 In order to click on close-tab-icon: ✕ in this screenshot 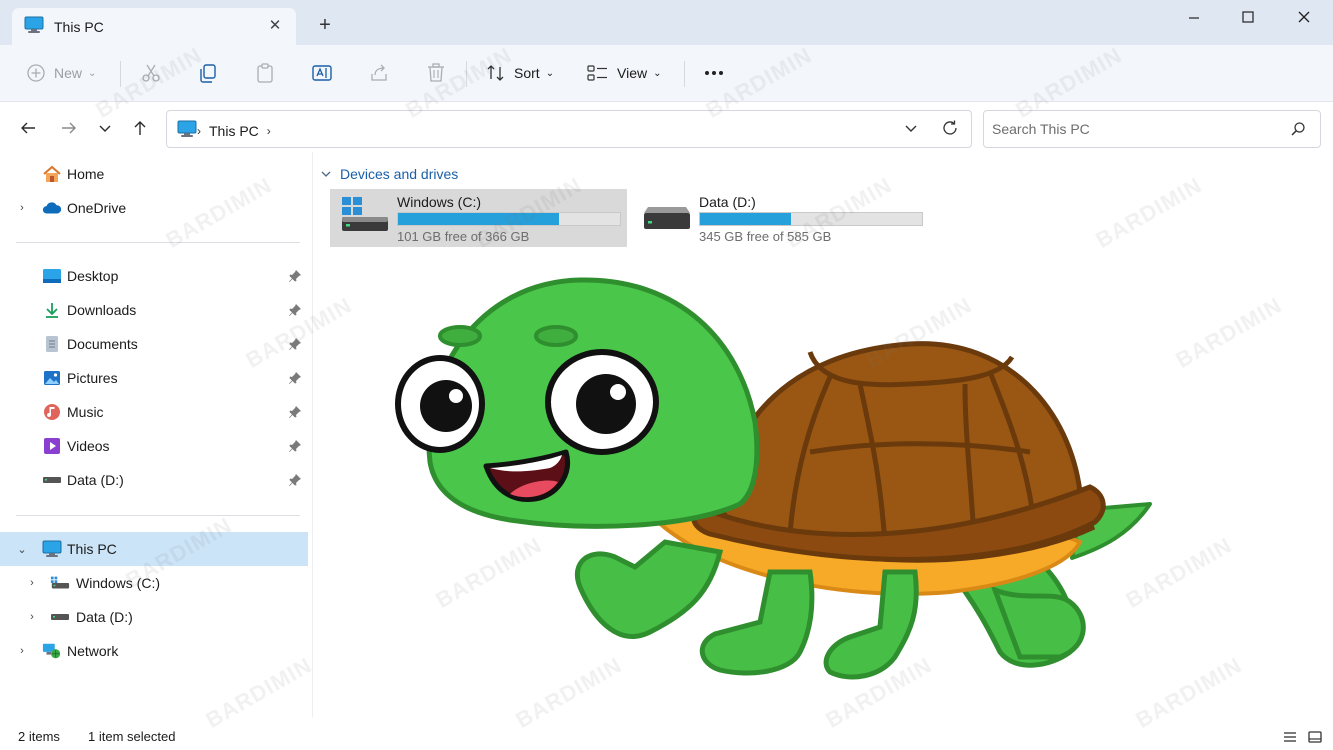, I will do `click(275, 25)`.